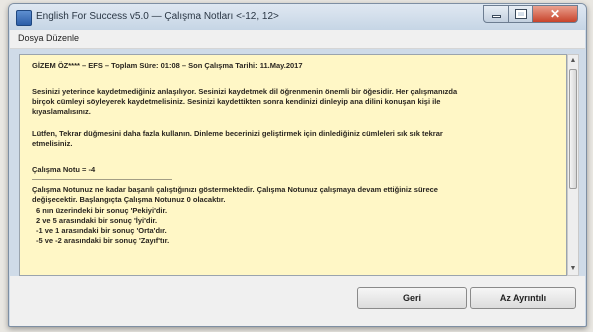  Describe the element at coordinates (61, 111) in the screenshot. I see `paragraph-recording-line-3: kıyaslamalısınız.` at that location.